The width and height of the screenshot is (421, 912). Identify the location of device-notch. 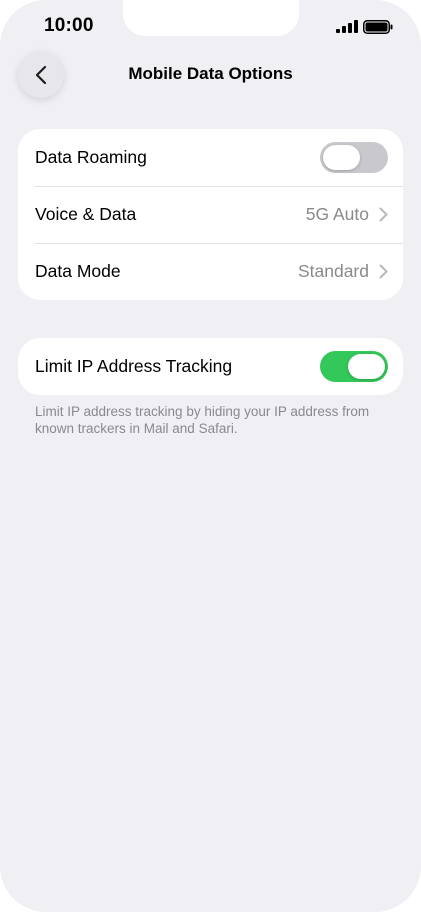
(211, 18).